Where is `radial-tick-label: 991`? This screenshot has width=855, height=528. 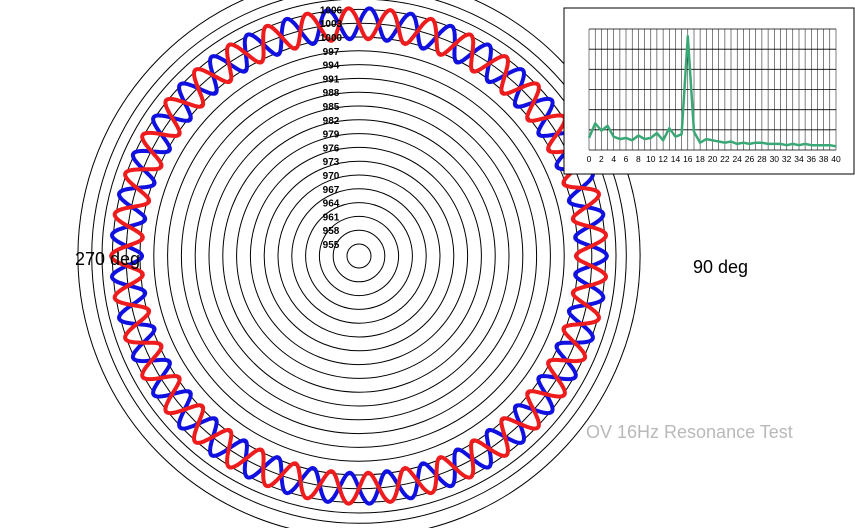
radial-tick-label: 991 is located at coordinates (331, 79).